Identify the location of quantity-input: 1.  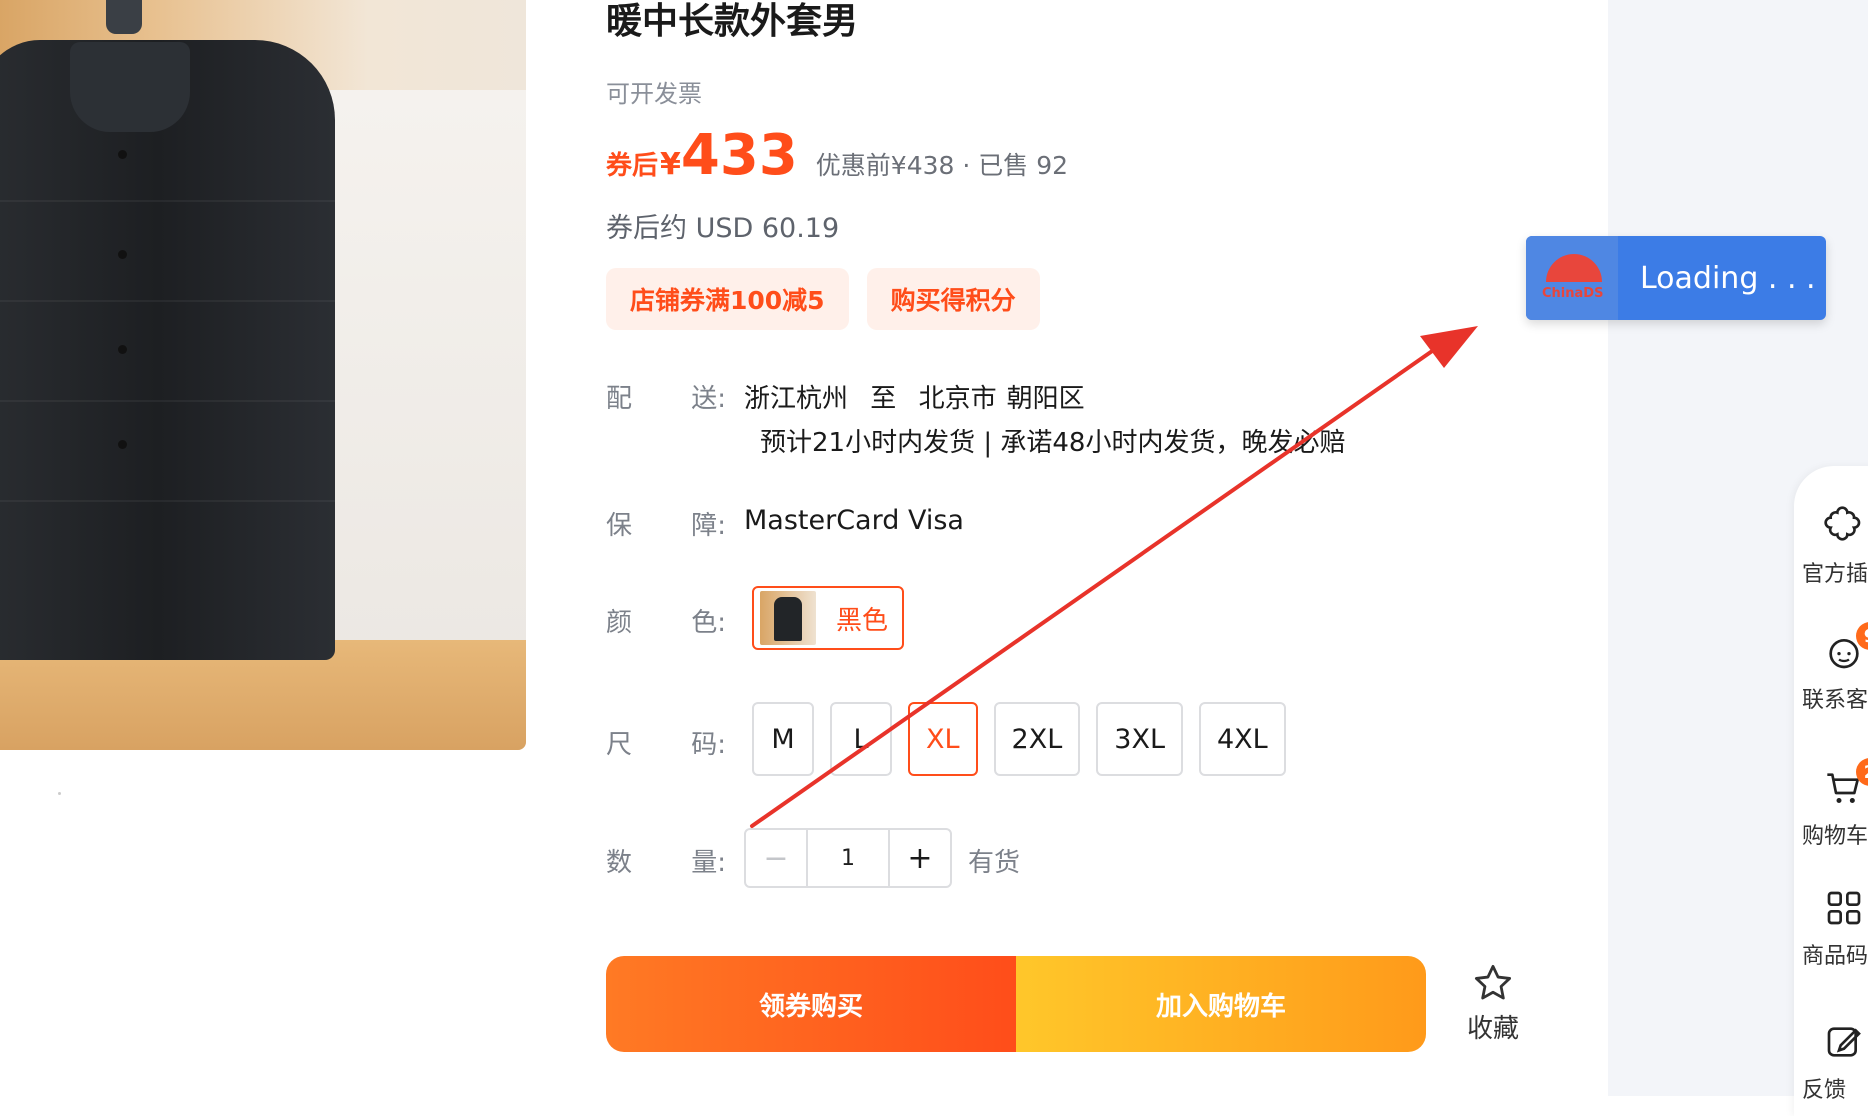
(848, 858).